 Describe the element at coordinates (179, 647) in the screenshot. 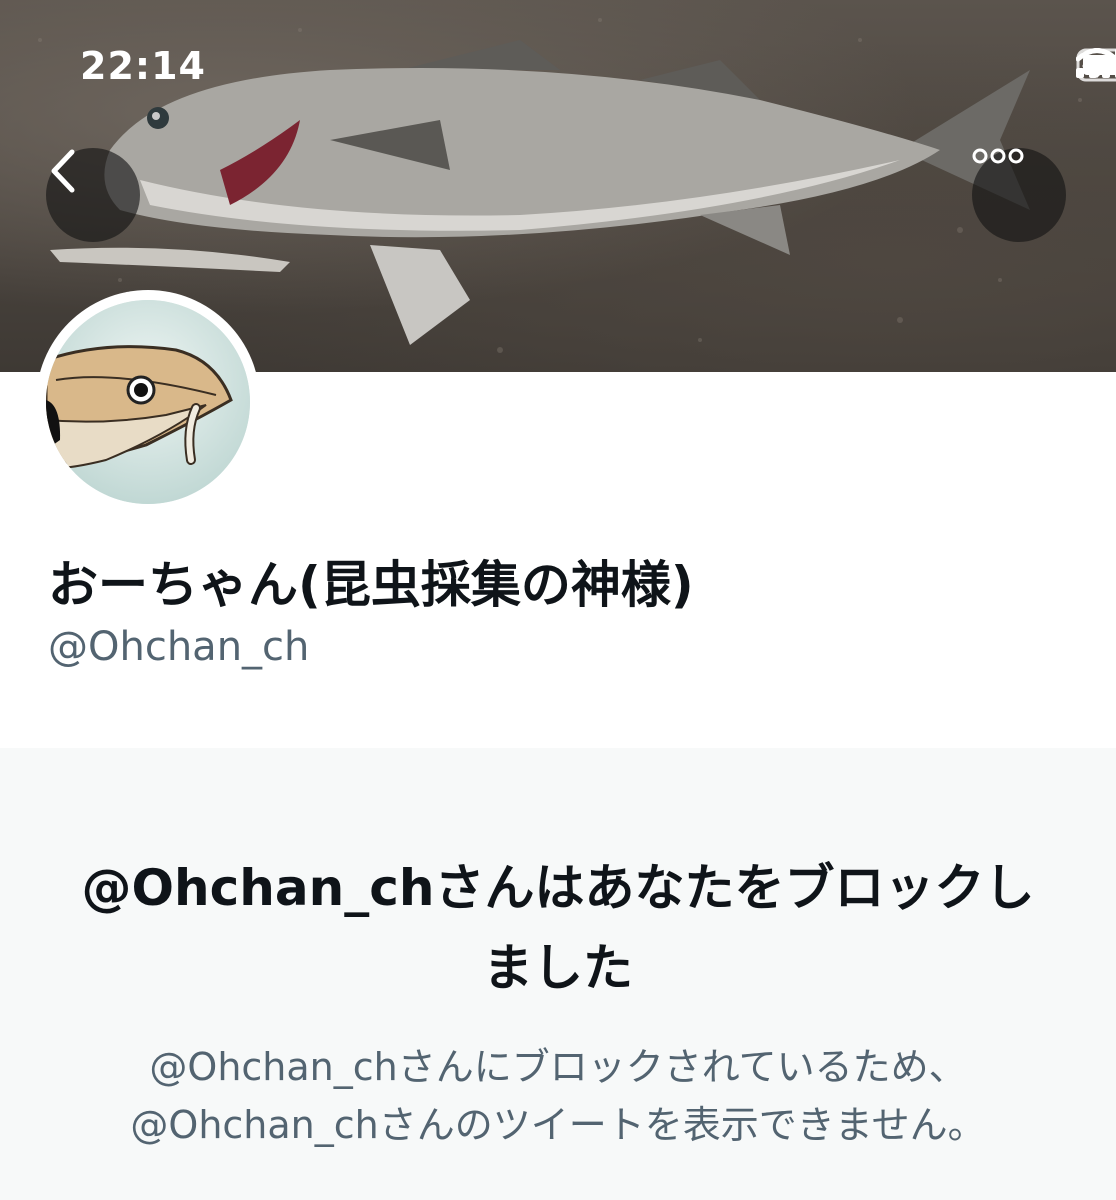

I see `profile-handle: @Ohchan_ch` at that location.